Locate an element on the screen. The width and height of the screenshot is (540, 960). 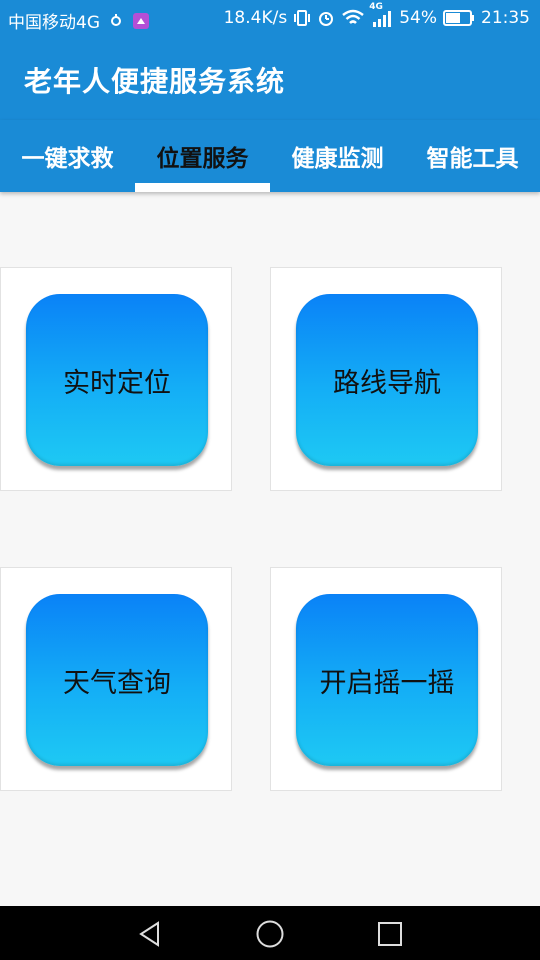
tab-emergency: 一键求救 is located at coordinates (67, 156).